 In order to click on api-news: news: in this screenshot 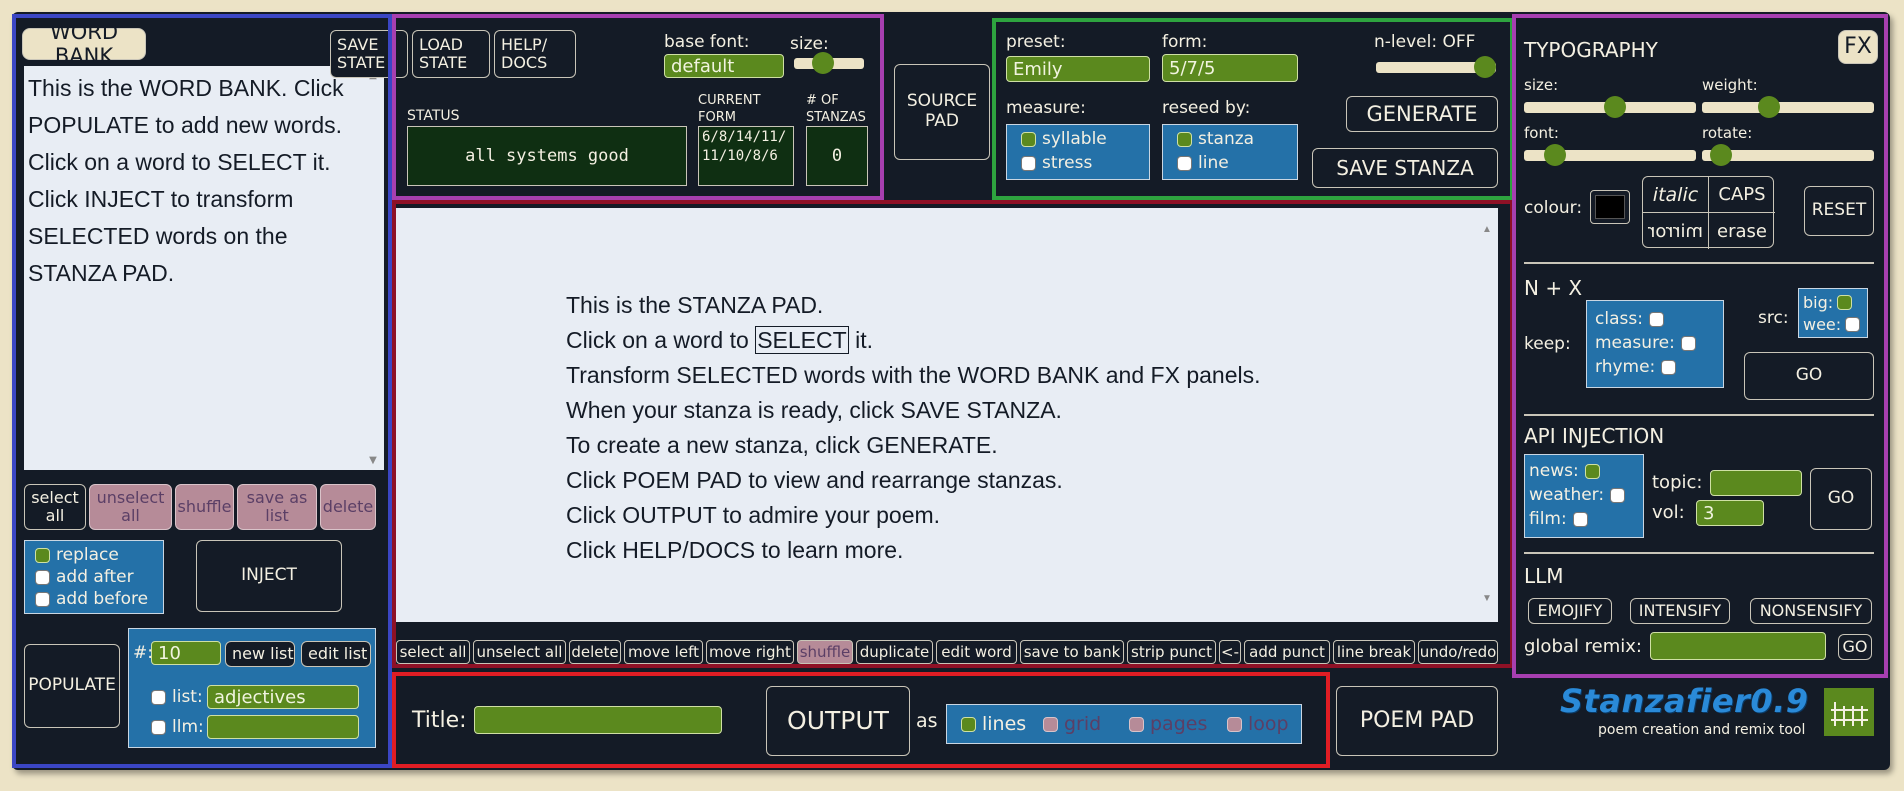, I will do `click(1567, 471)`.